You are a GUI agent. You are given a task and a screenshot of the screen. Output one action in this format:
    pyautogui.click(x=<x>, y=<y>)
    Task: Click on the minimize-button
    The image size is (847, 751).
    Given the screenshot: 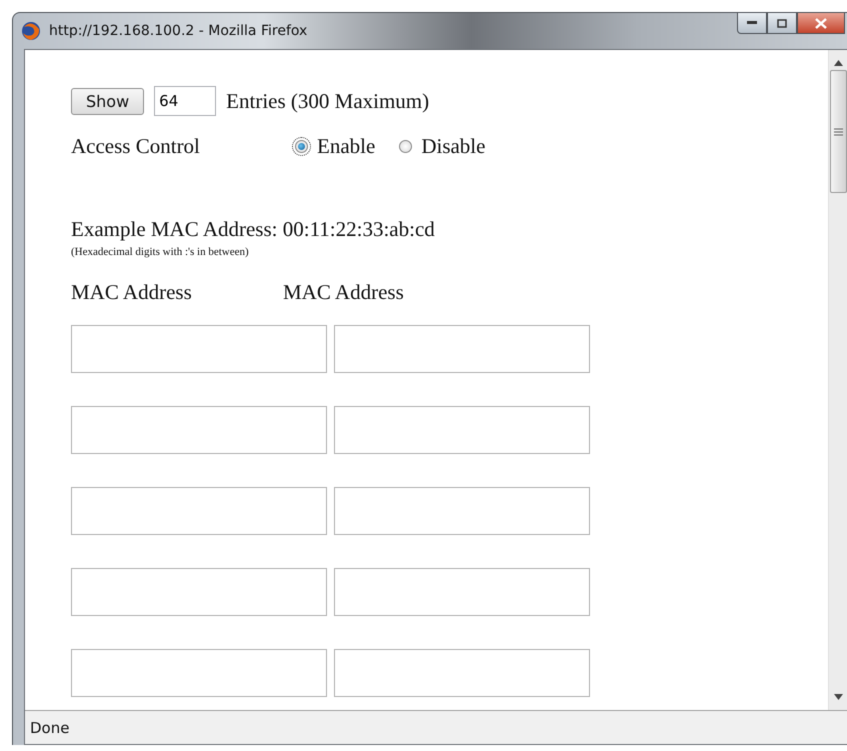 What is the action you would take?
    pyautogui.click(x=752, y=23)
    